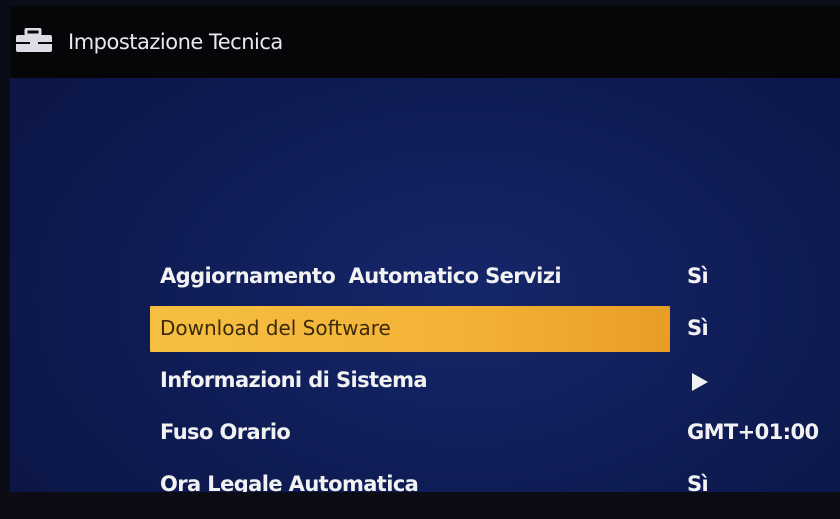 The height and width of the screenshot is (519, 840). I want to click on menu-item-label: Download del Software, so click(275, 328).